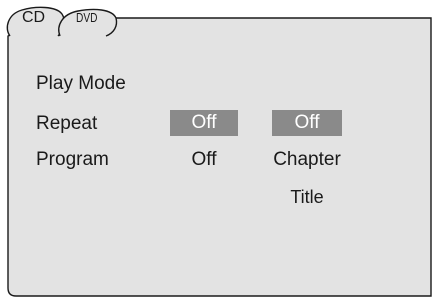 The image size is (438, 300). I want to click on play-mode-heading: Play Mode, so click(81, 83).